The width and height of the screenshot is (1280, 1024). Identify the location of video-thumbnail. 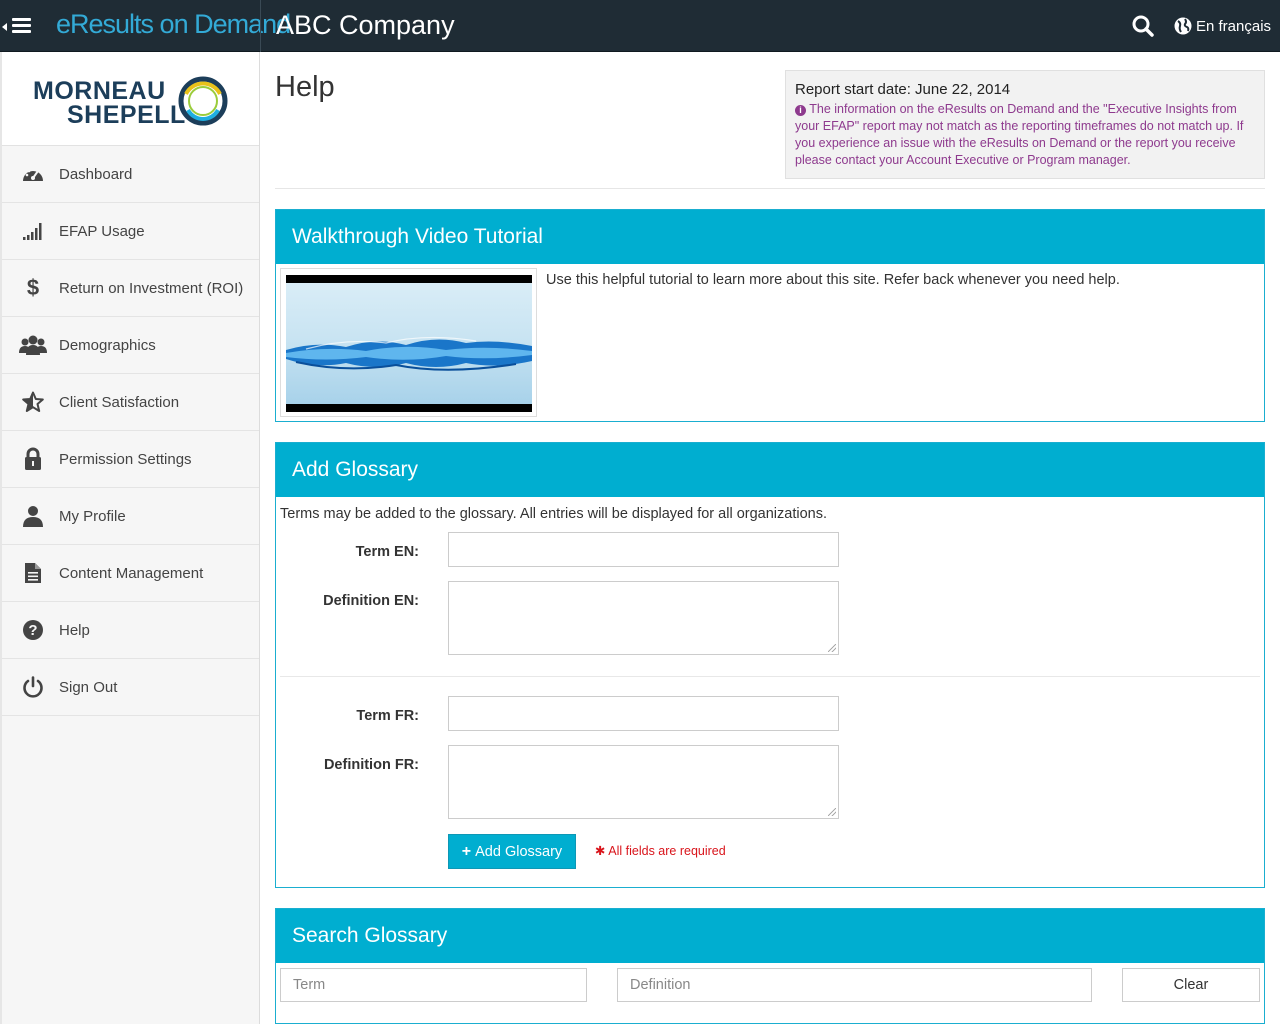
(409, 343).